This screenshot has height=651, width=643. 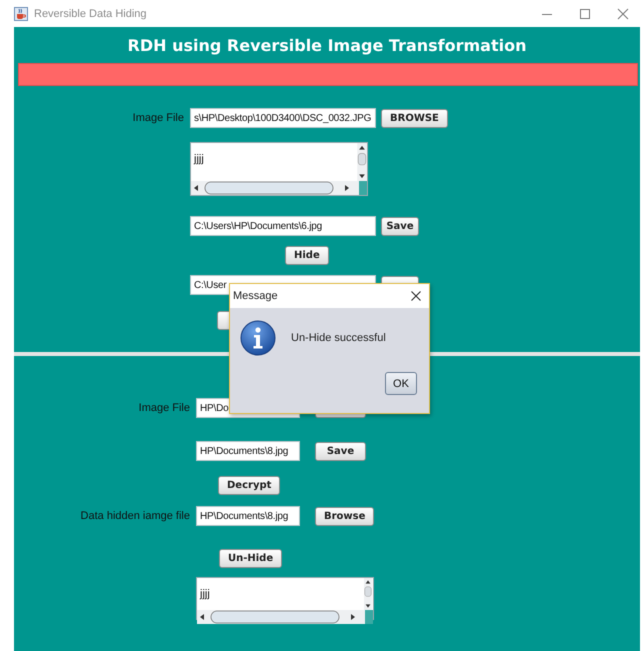 What do you see at coordinates (135, 516) in the screenshot?
I see `field-label: Data hidden iamge file` at bounding box center [135, 516].